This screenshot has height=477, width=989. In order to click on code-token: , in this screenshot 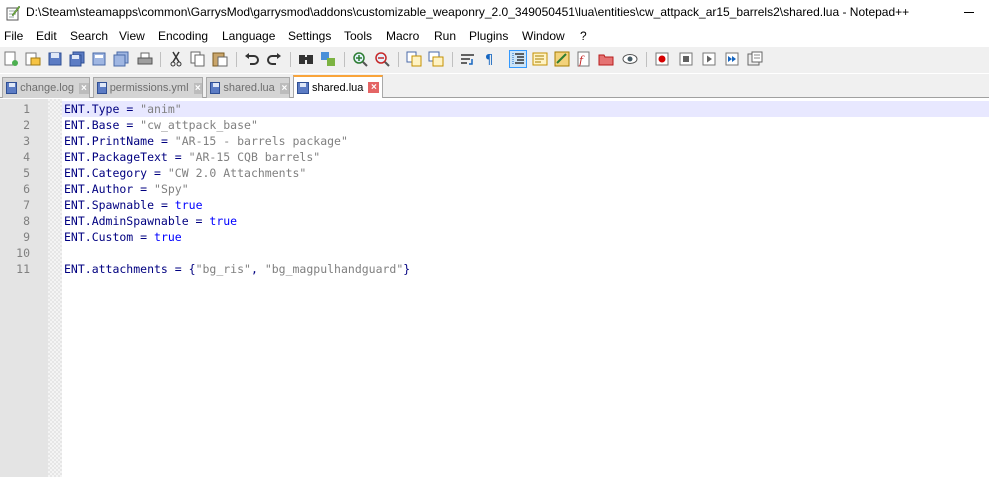, I will do `click(257, 269)`.